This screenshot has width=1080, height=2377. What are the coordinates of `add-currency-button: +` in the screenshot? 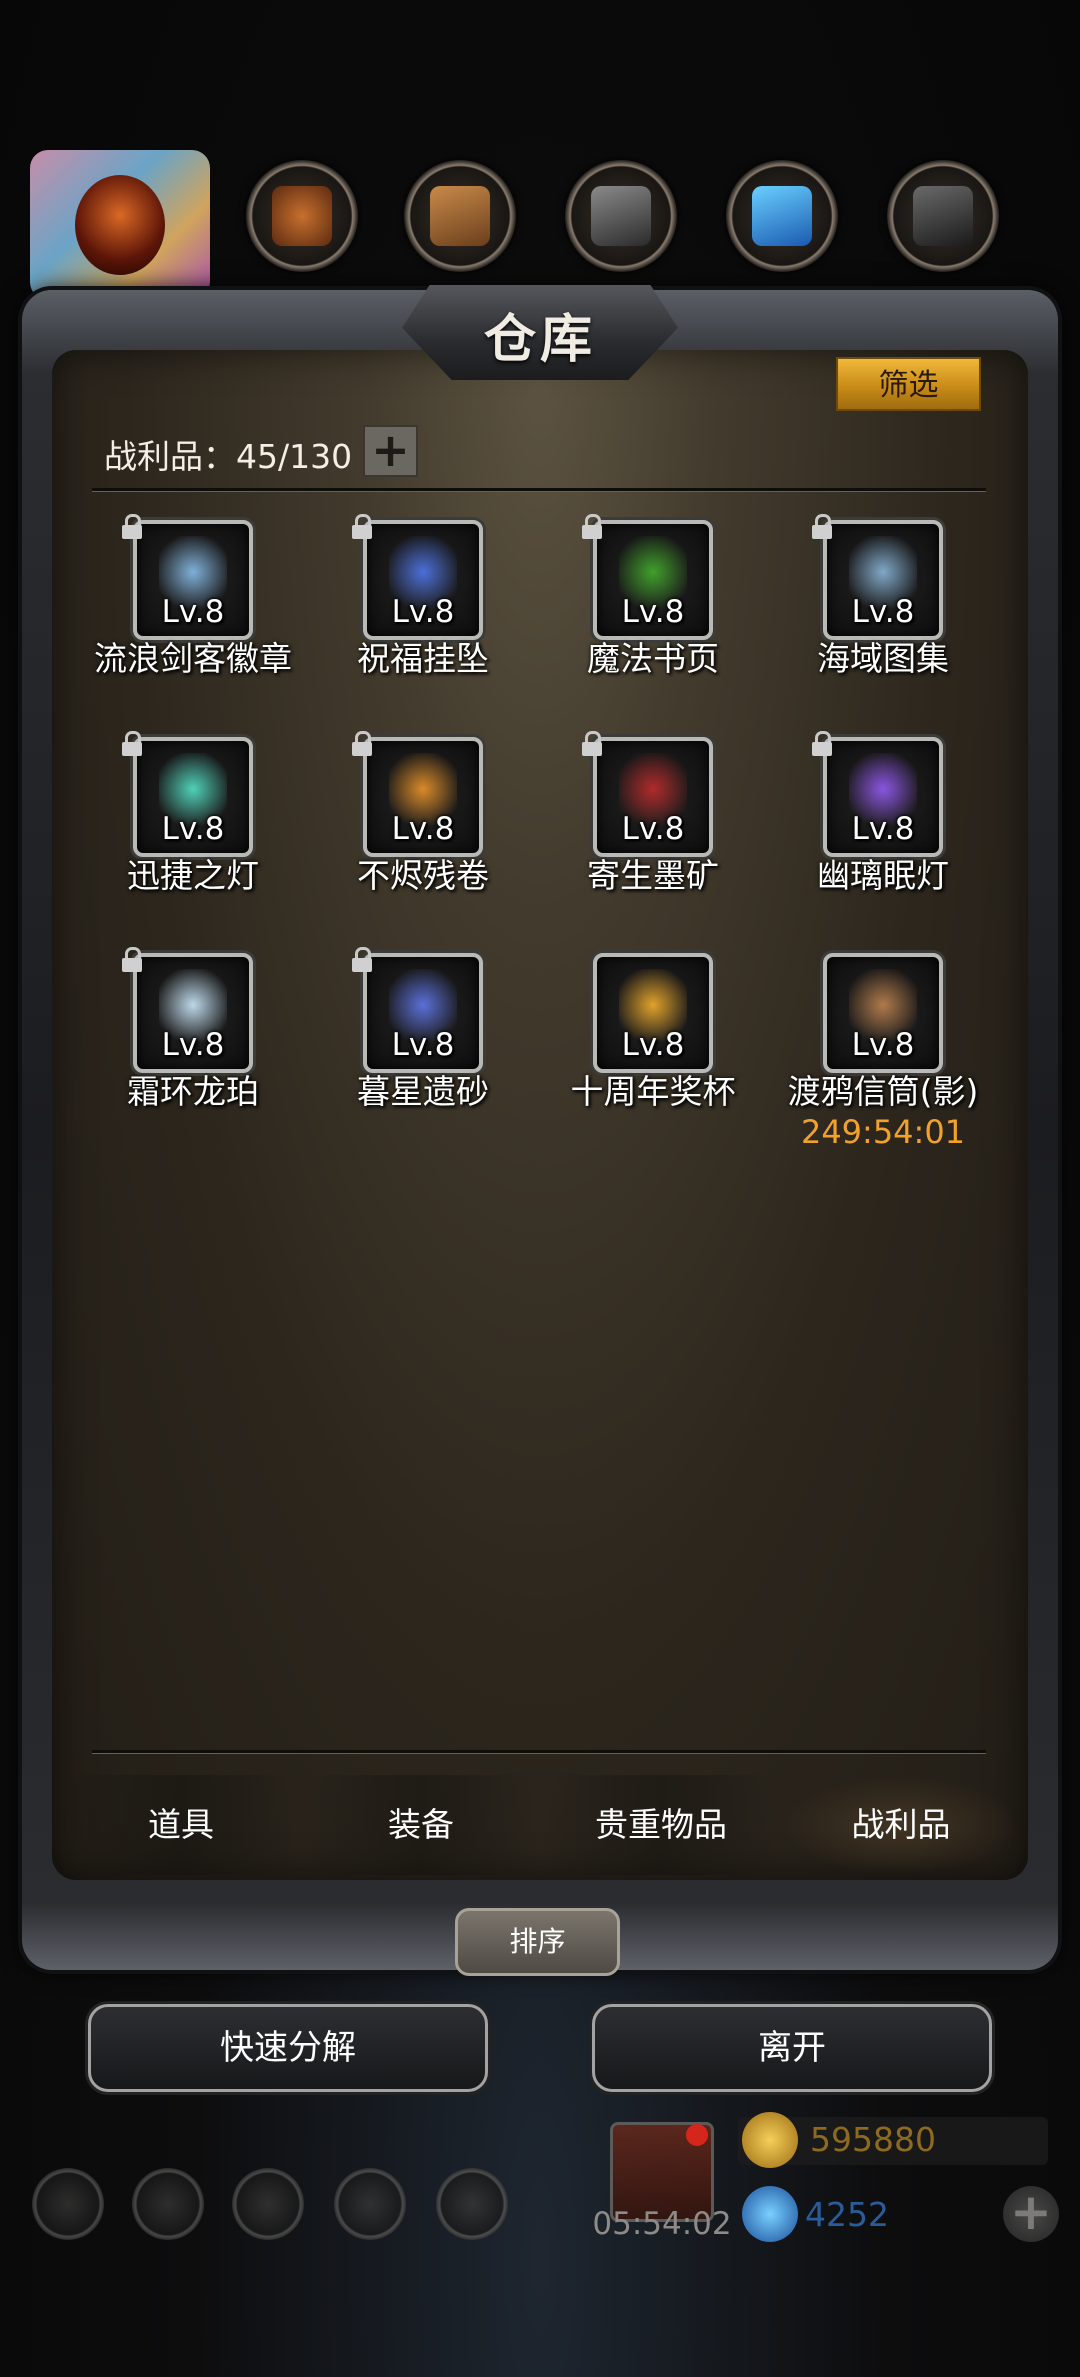 It's located at (1031, 2214).